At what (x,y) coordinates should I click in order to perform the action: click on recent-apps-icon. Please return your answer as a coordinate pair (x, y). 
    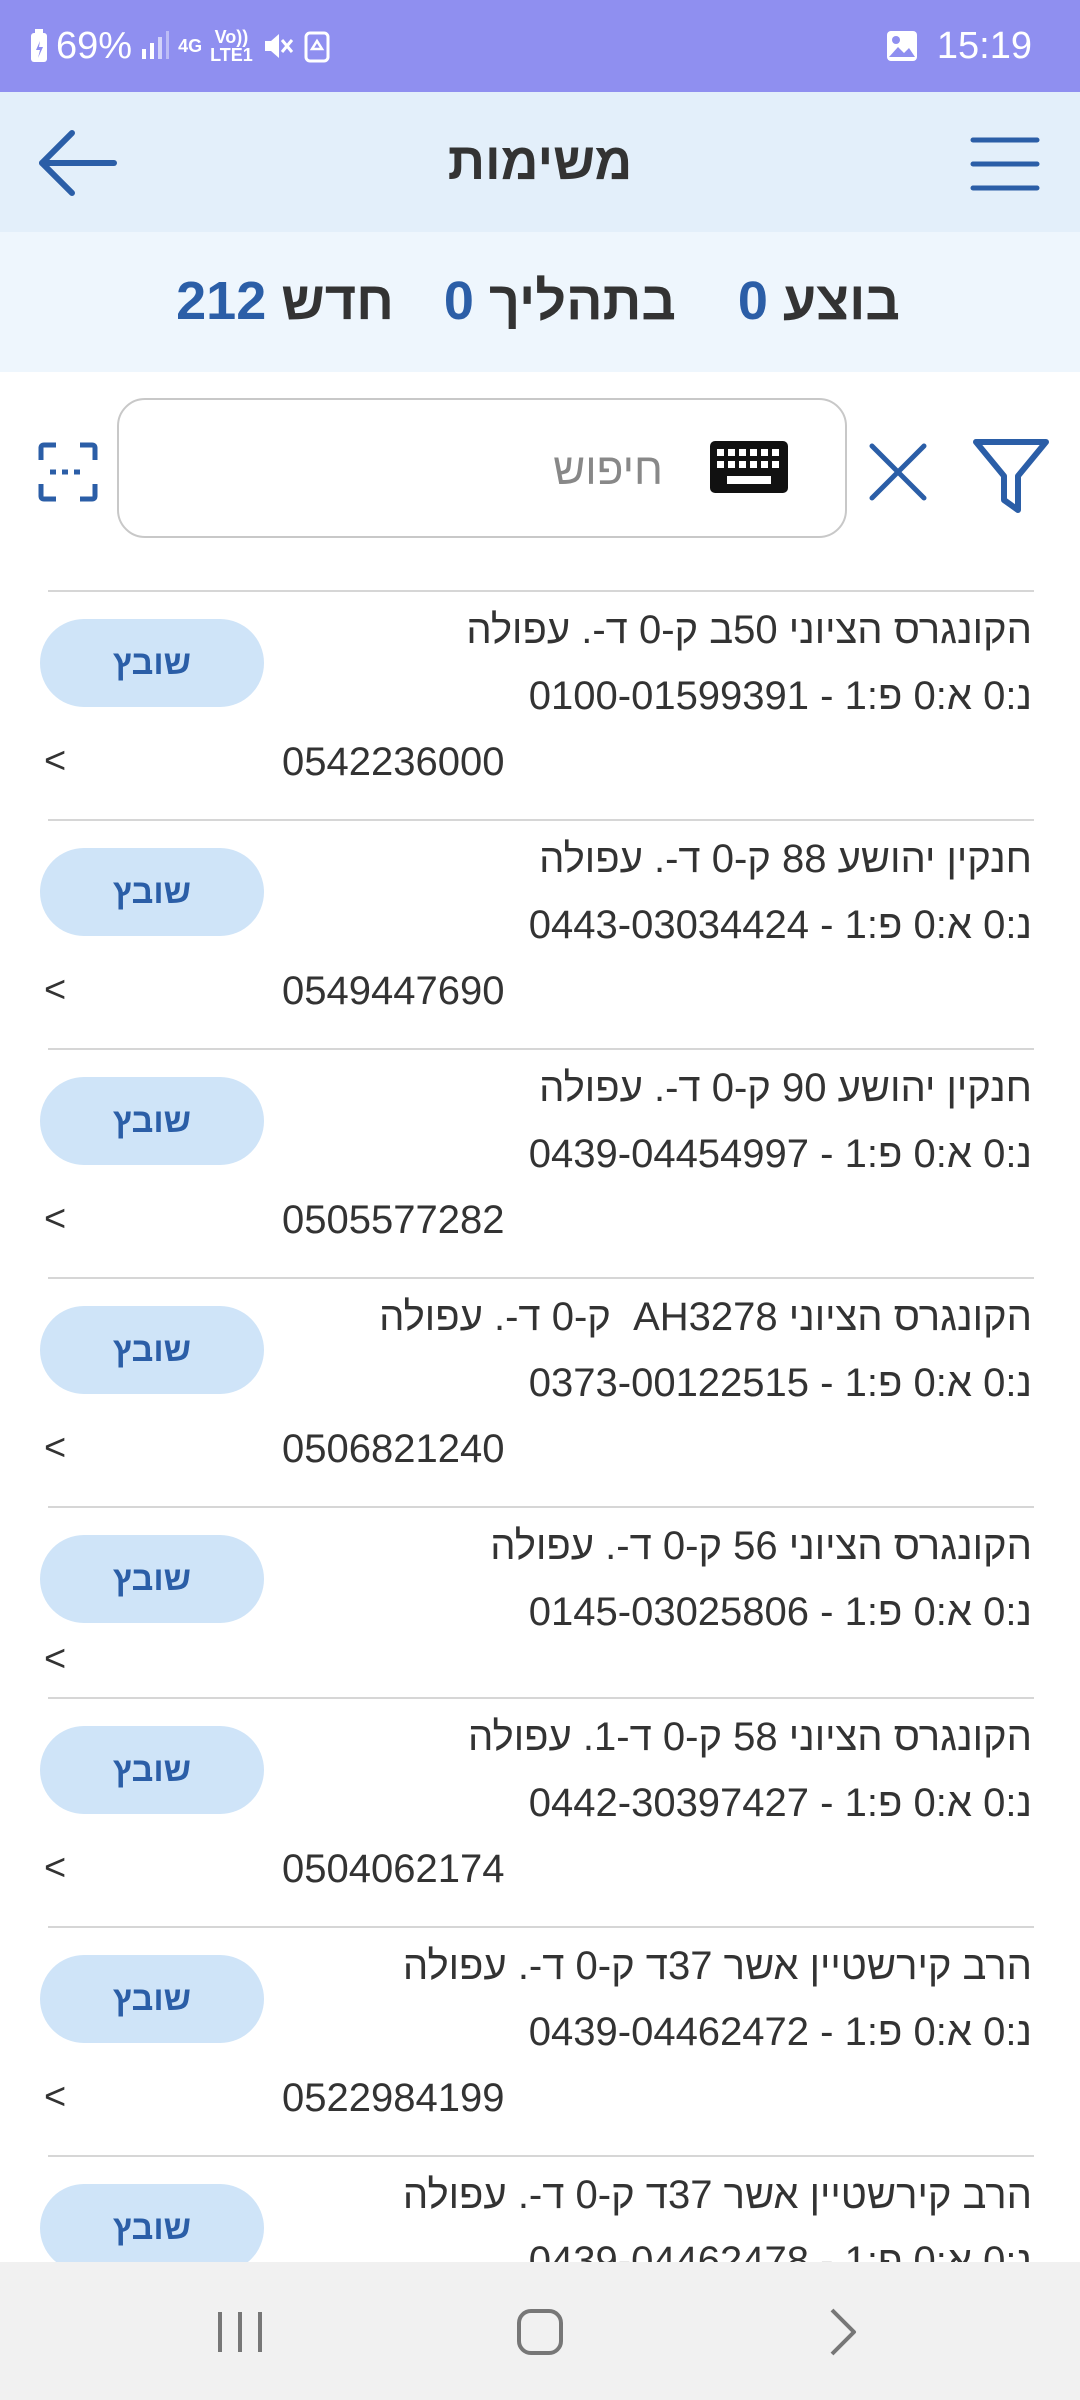
    Looking at the image, I should click on (240, 2332).